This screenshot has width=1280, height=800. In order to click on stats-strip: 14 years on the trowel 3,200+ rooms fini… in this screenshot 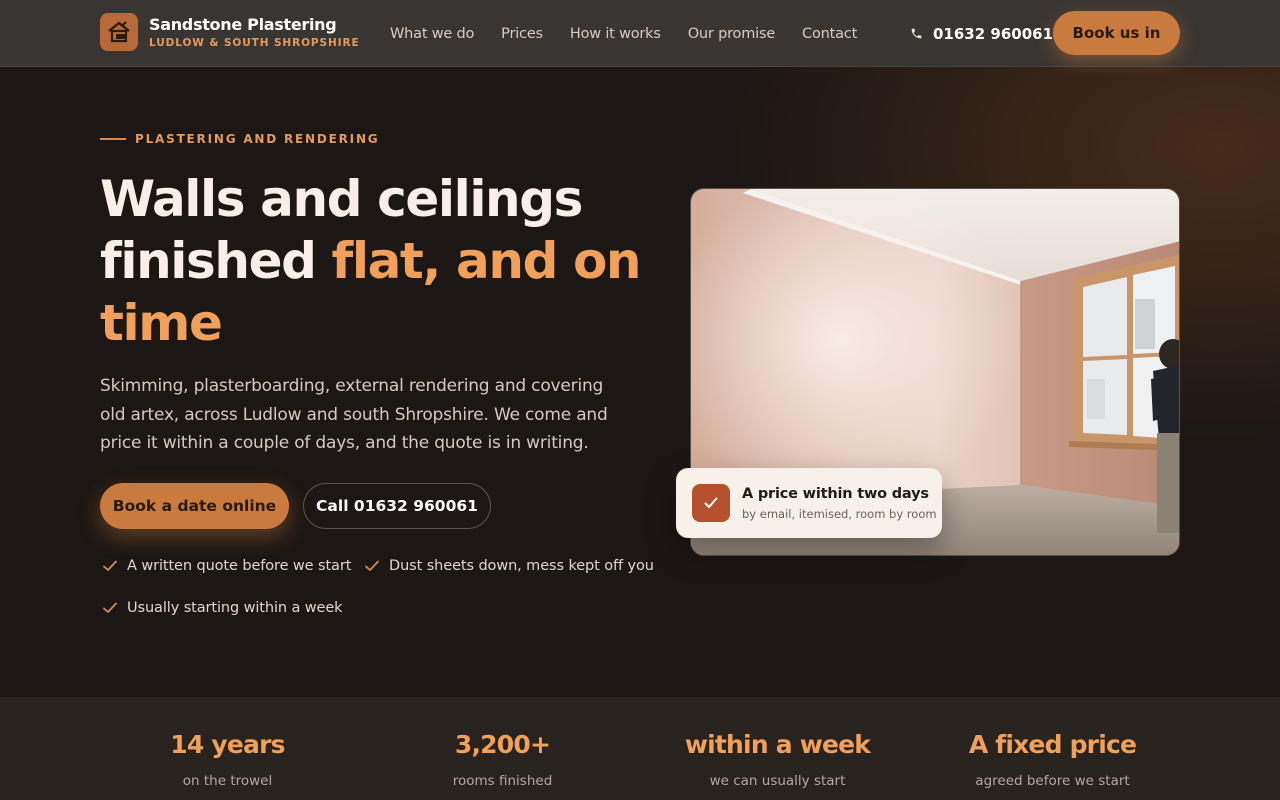, I will do `click(640, 748)`.